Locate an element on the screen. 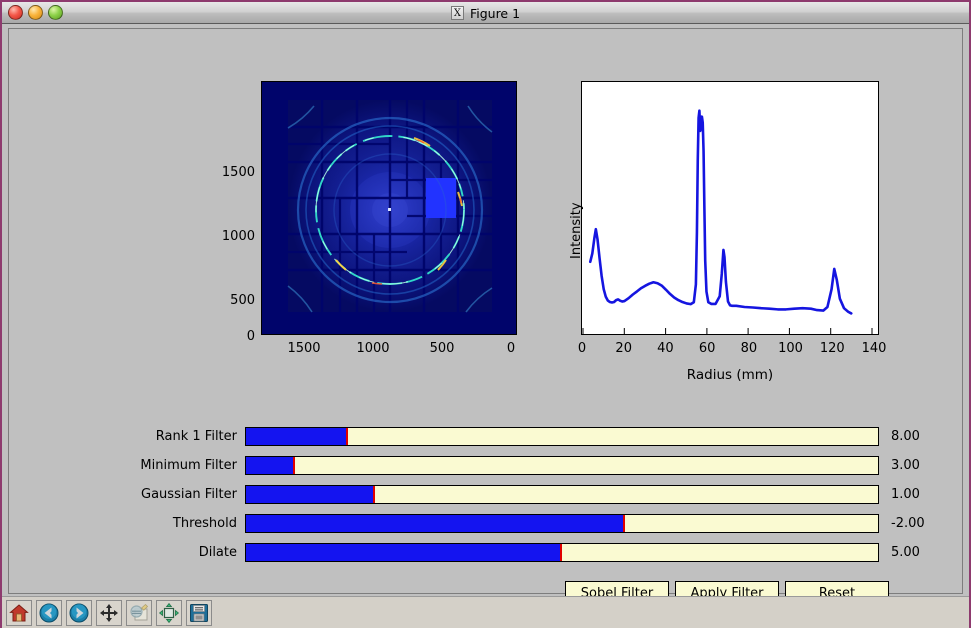 This screenshot has width=971, height=628. pan-button is located at coordinates (109, 613).